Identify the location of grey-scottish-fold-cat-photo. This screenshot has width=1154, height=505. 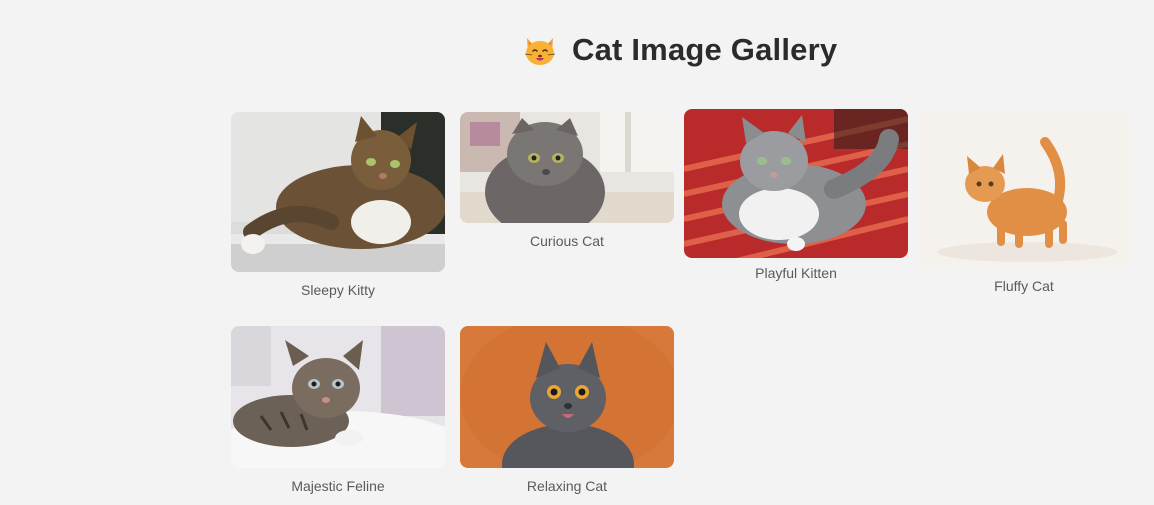
(567, 167).